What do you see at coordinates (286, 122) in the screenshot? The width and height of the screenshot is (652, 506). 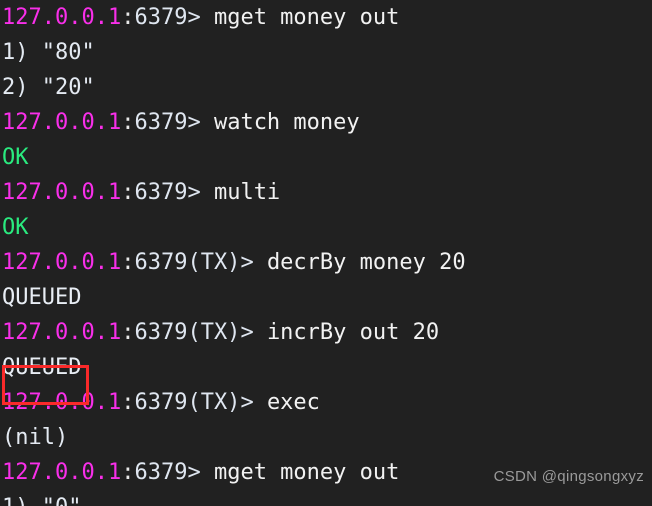 I see `terminal-command-text: watch money` at bounding box center [286, 122].